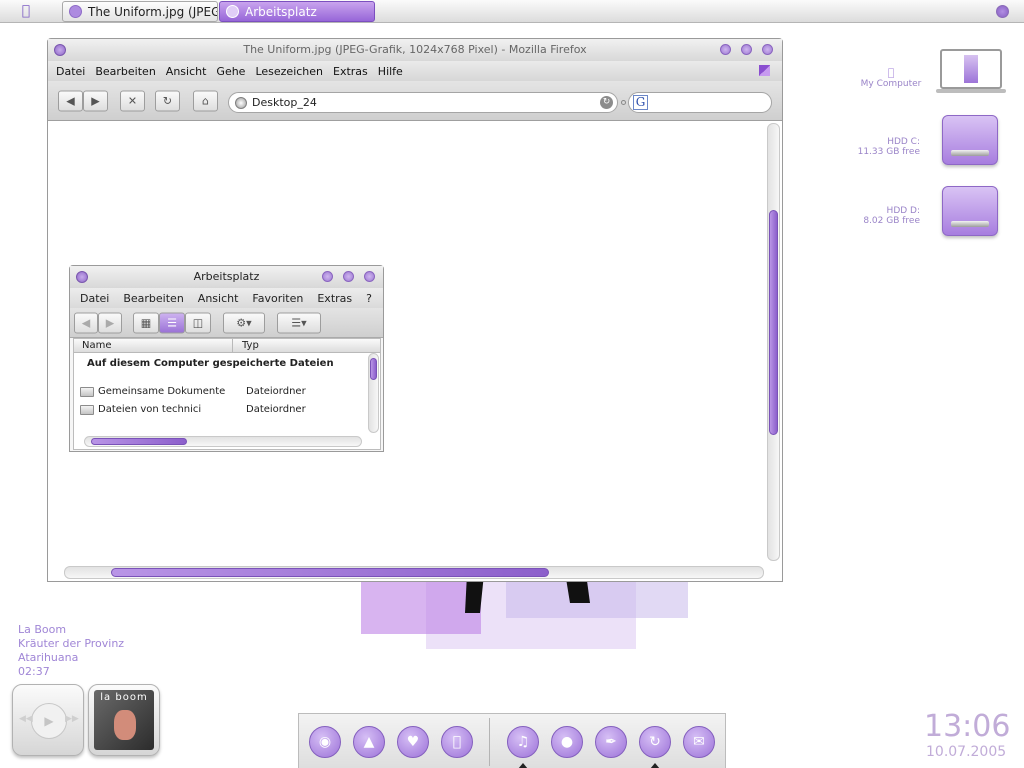  I want to click on ex-menu-ansicht: Ansicht, so click(218, 298).